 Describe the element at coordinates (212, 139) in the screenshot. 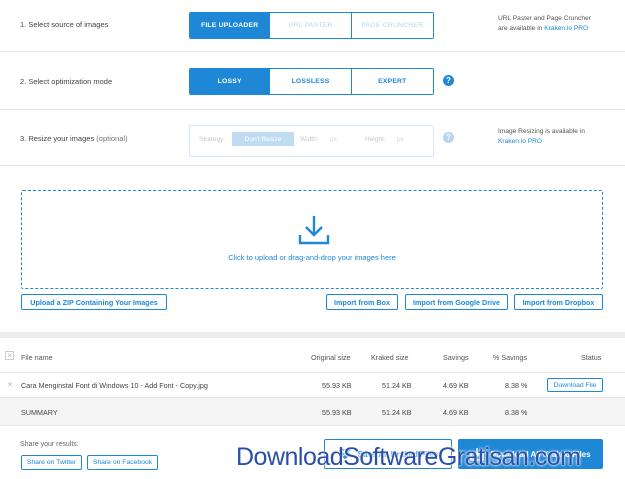

I see `strategy-label: Strategy:` at that location.